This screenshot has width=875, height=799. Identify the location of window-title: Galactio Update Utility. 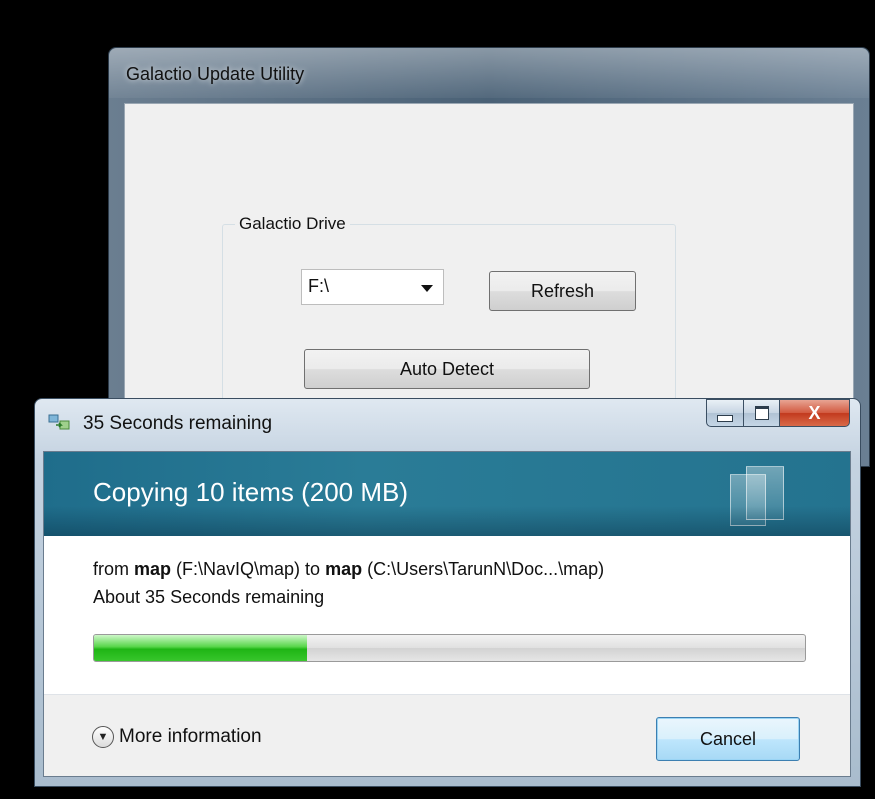
(215, 74).